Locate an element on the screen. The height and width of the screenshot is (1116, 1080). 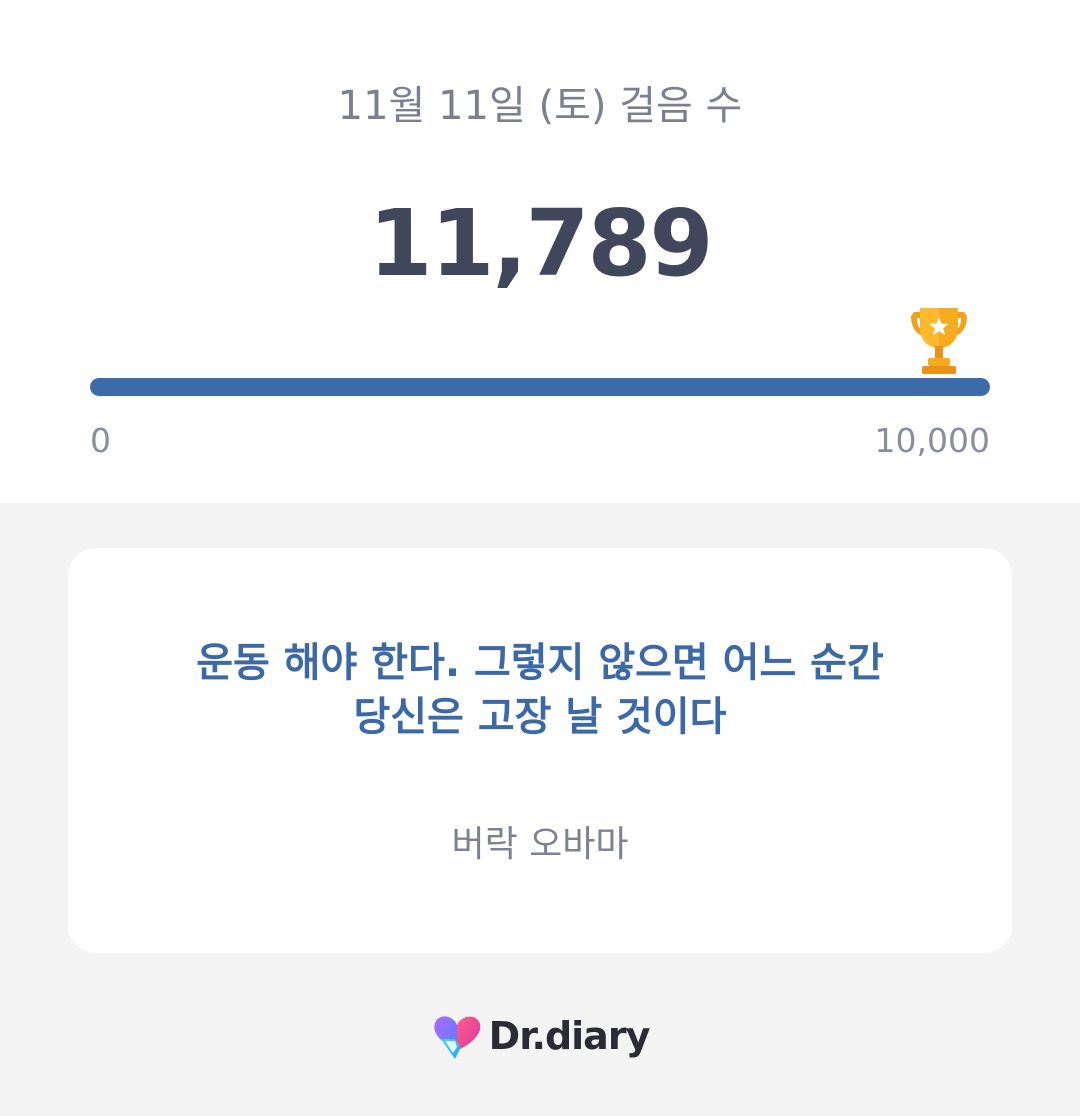
step-progress-bar is located at coordinates (540, 387).